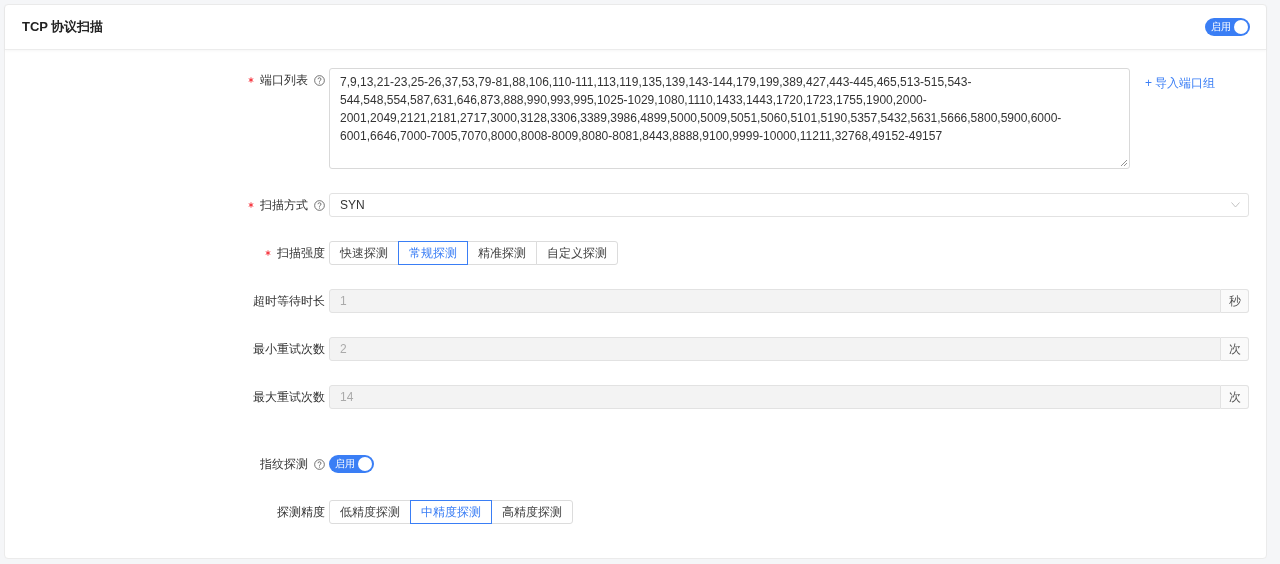 The width and height of the screenshot is (1280, 564). I want to click on select-field: SYN, so click(789, 205).